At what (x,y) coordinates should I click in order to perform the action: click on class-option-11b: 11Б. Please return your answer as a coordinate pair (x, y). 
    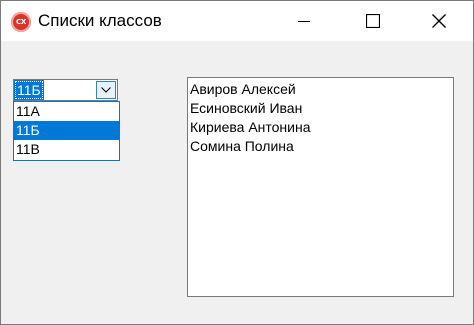
    Looking at the image, I should click on (66, 130).